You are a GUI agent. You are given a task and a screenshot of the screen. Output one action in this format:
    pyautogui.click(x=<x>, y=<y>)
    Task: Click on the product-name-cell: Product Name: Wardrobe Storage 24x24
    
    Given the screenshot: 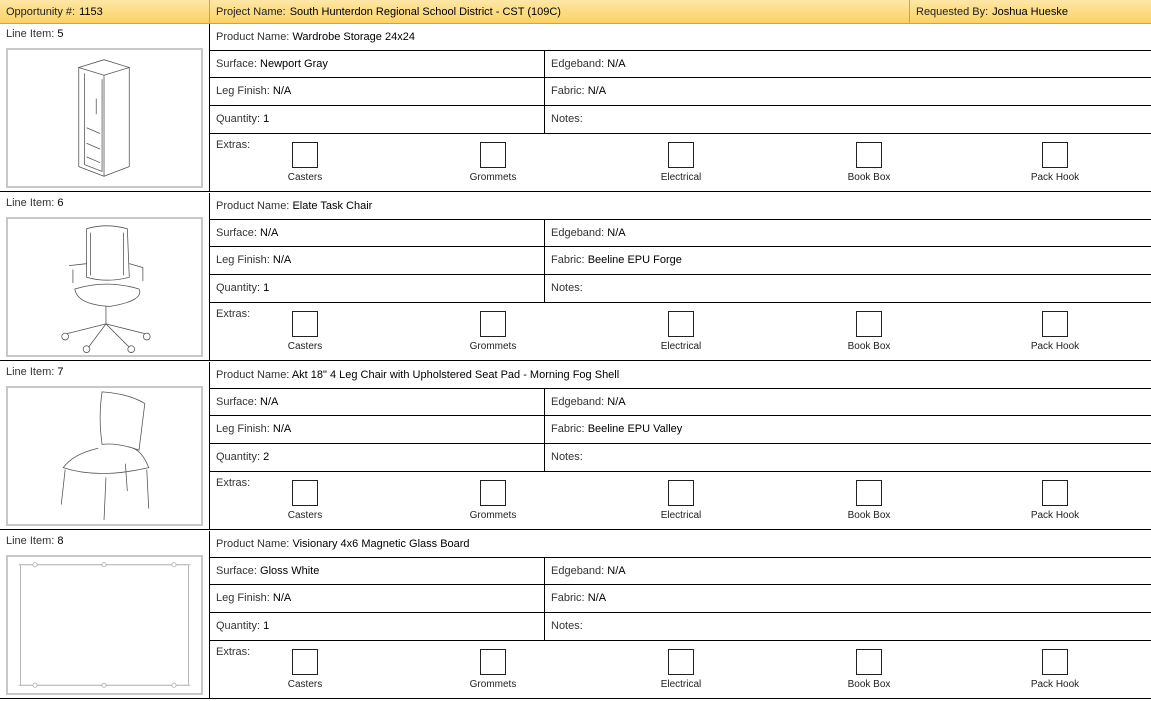 What is the action you would take?
    pyautogui.click(x=680, y=37)
    